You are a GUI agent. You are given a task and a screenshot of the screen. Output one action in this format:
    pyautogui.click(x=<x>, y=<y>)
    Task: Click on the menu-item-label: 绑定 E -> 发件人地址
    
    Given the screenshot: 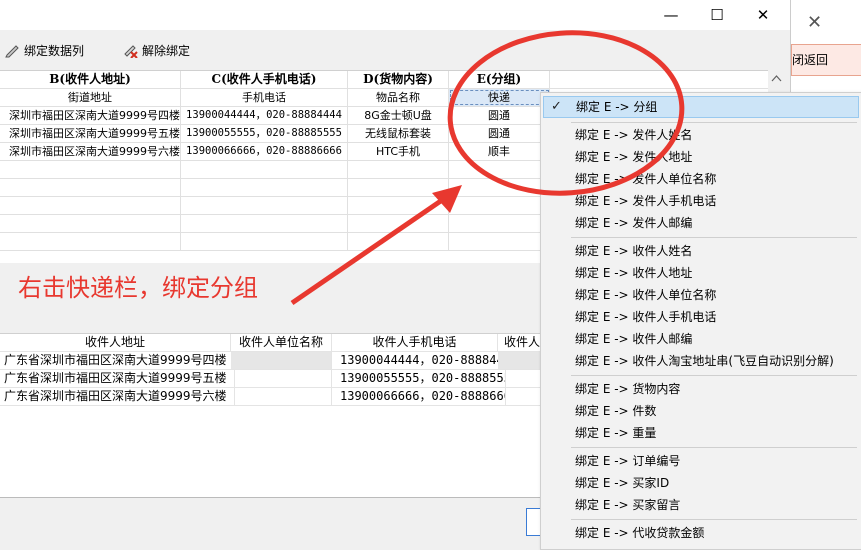 What is the action you would take?
    pyautogui.click(x=634, y=157)
    